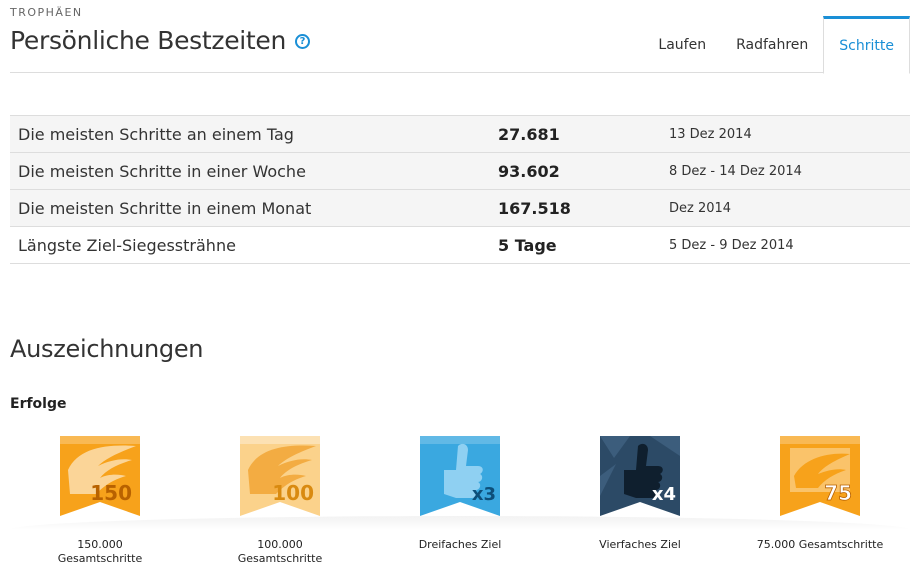 This screenshot has width=924, height=584. I want to click on badge-75000-steps: 75 75.000 Gesamtschritte, so click(820, 494).